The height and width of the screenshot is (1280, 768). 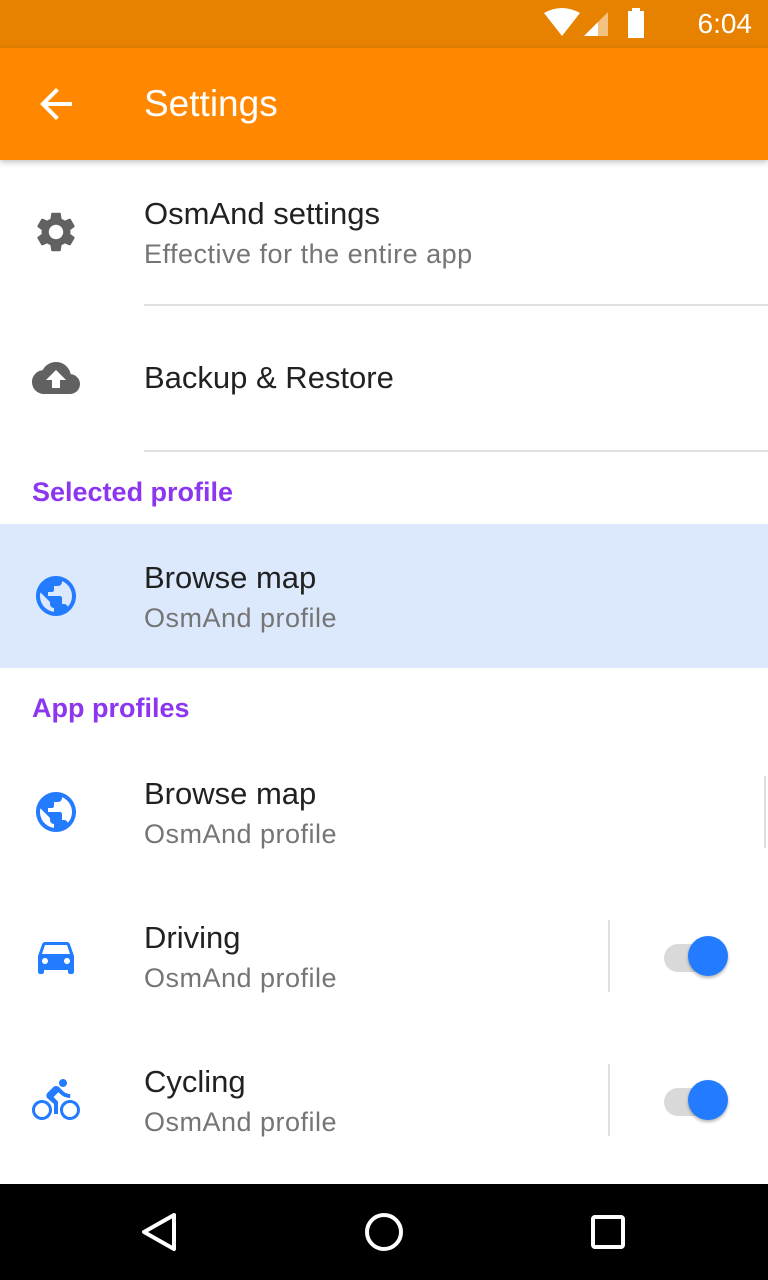 I want to click on navigation-bar, so click(x=384, y=1232).